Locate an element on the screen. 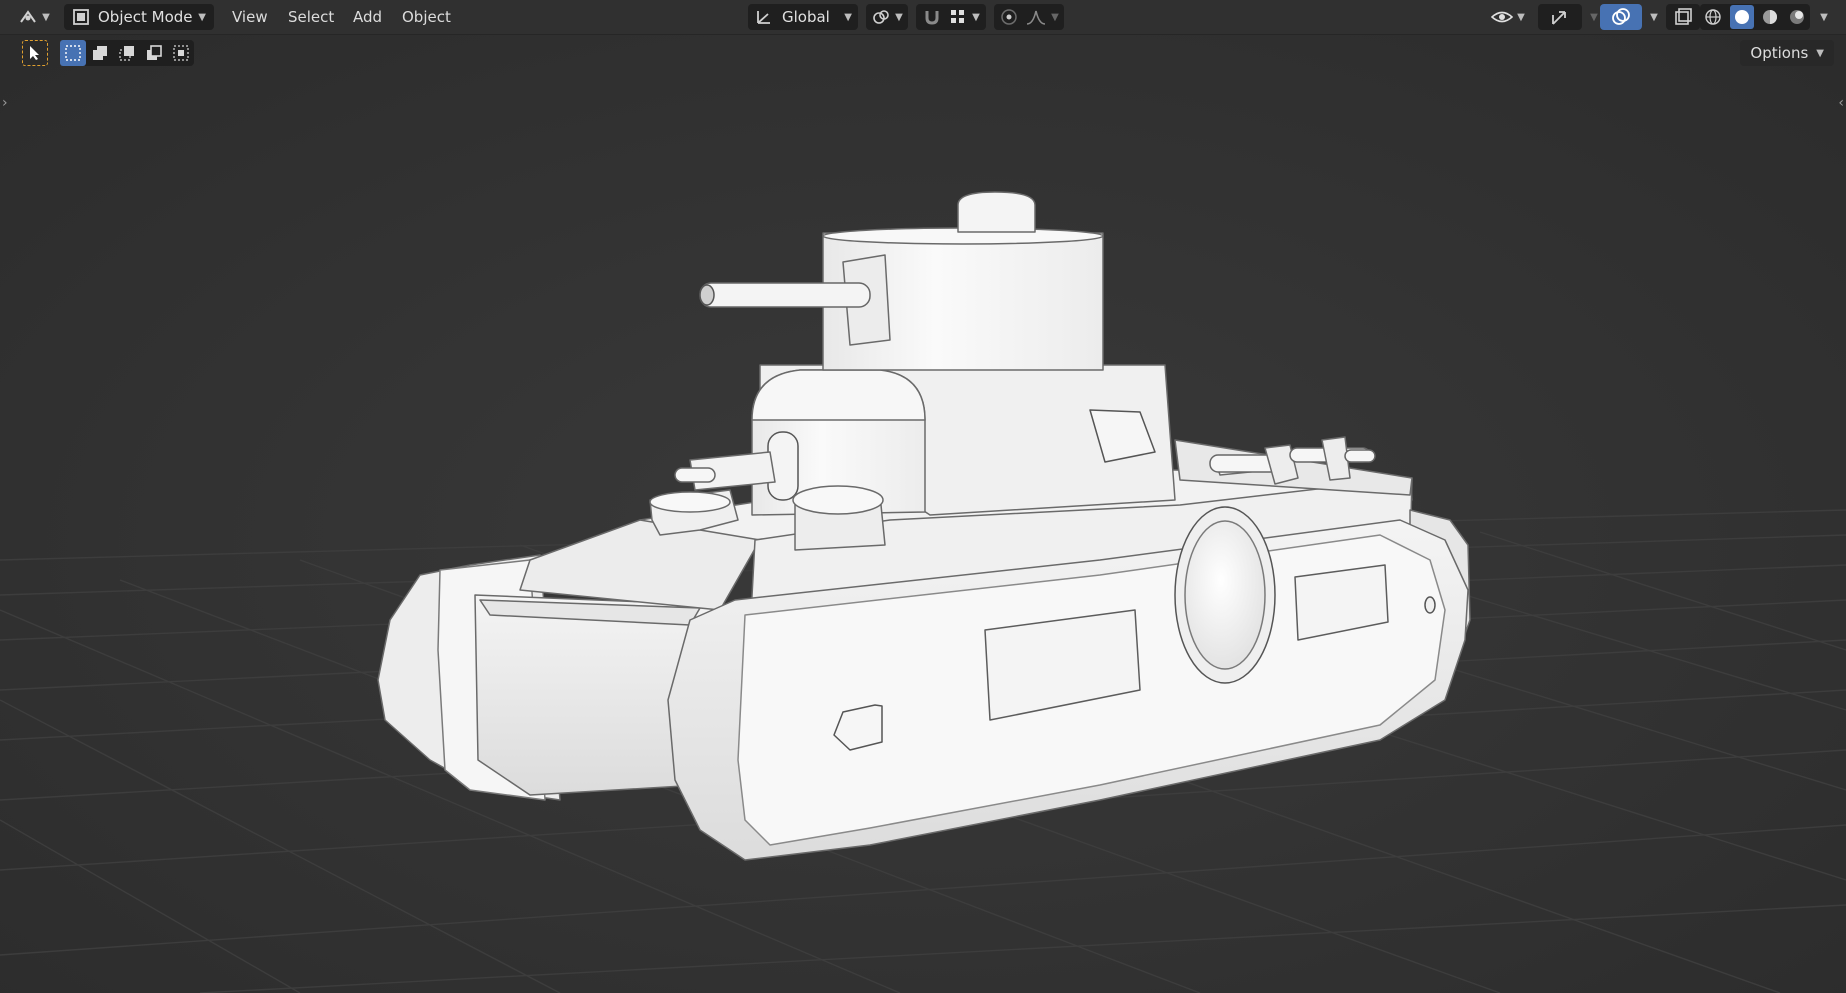 The image size is (1846, 993). xray-icon is located at coordinates (1683, 16).